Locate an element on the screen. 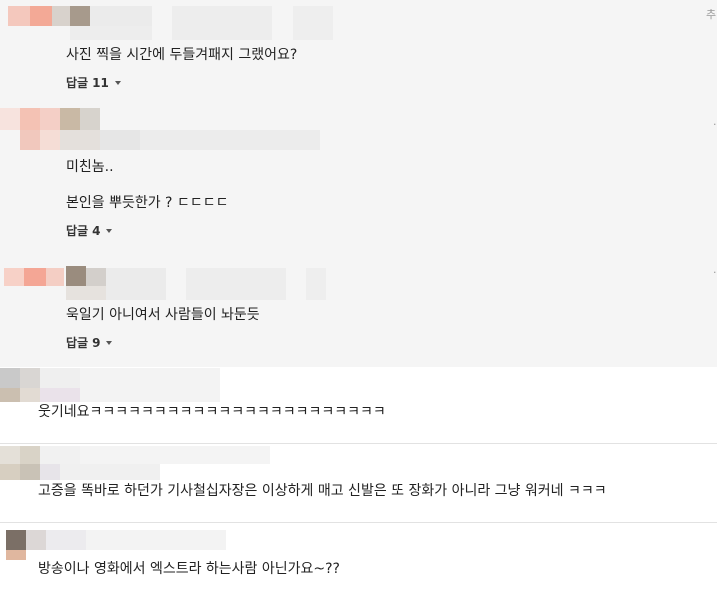 The width and height of the screenshot is (717, 592). reply-count: 11 is located at coordinates (100, 82).